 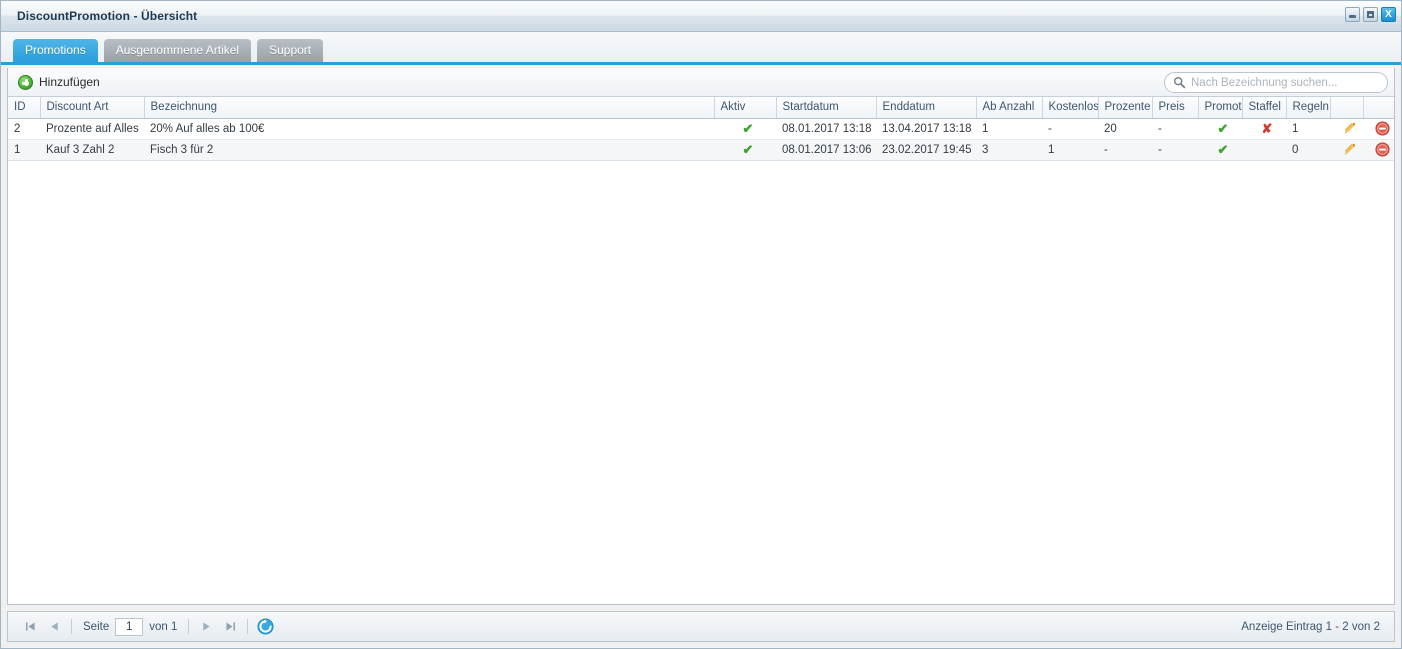 What do you see at coordinates (24, 150) in the screenshot?
I see `cell-id: 1` at bounding box center [24, 150].